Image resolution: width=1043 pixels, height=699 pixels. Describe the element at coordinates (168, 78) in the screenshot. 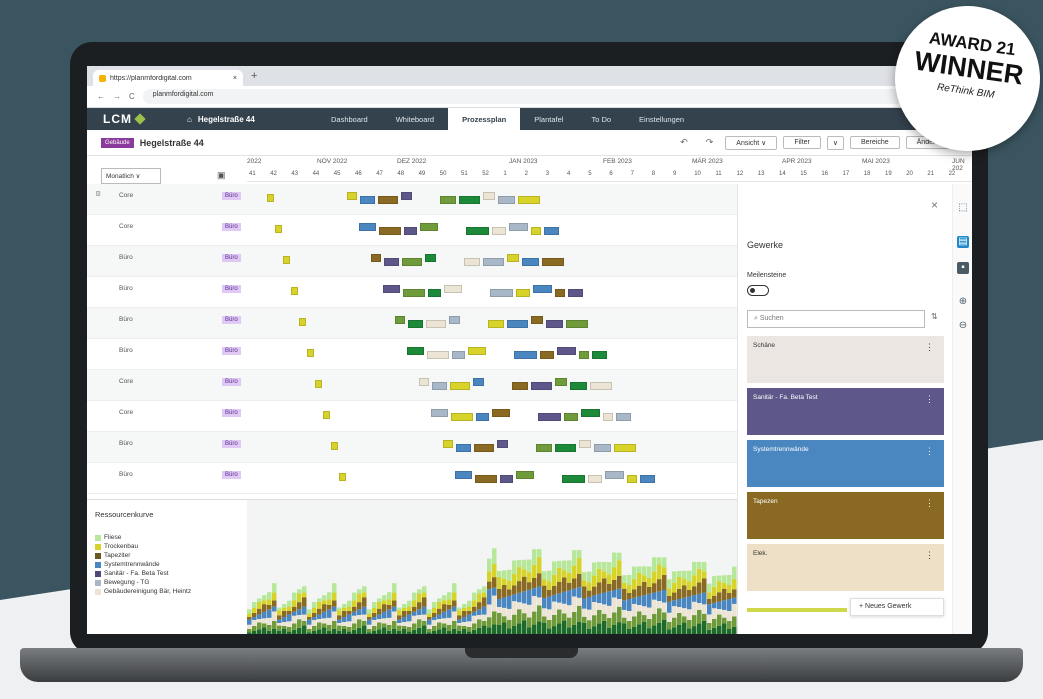

I see `browser-tab: https://planmfordigital.com ×` at that location.